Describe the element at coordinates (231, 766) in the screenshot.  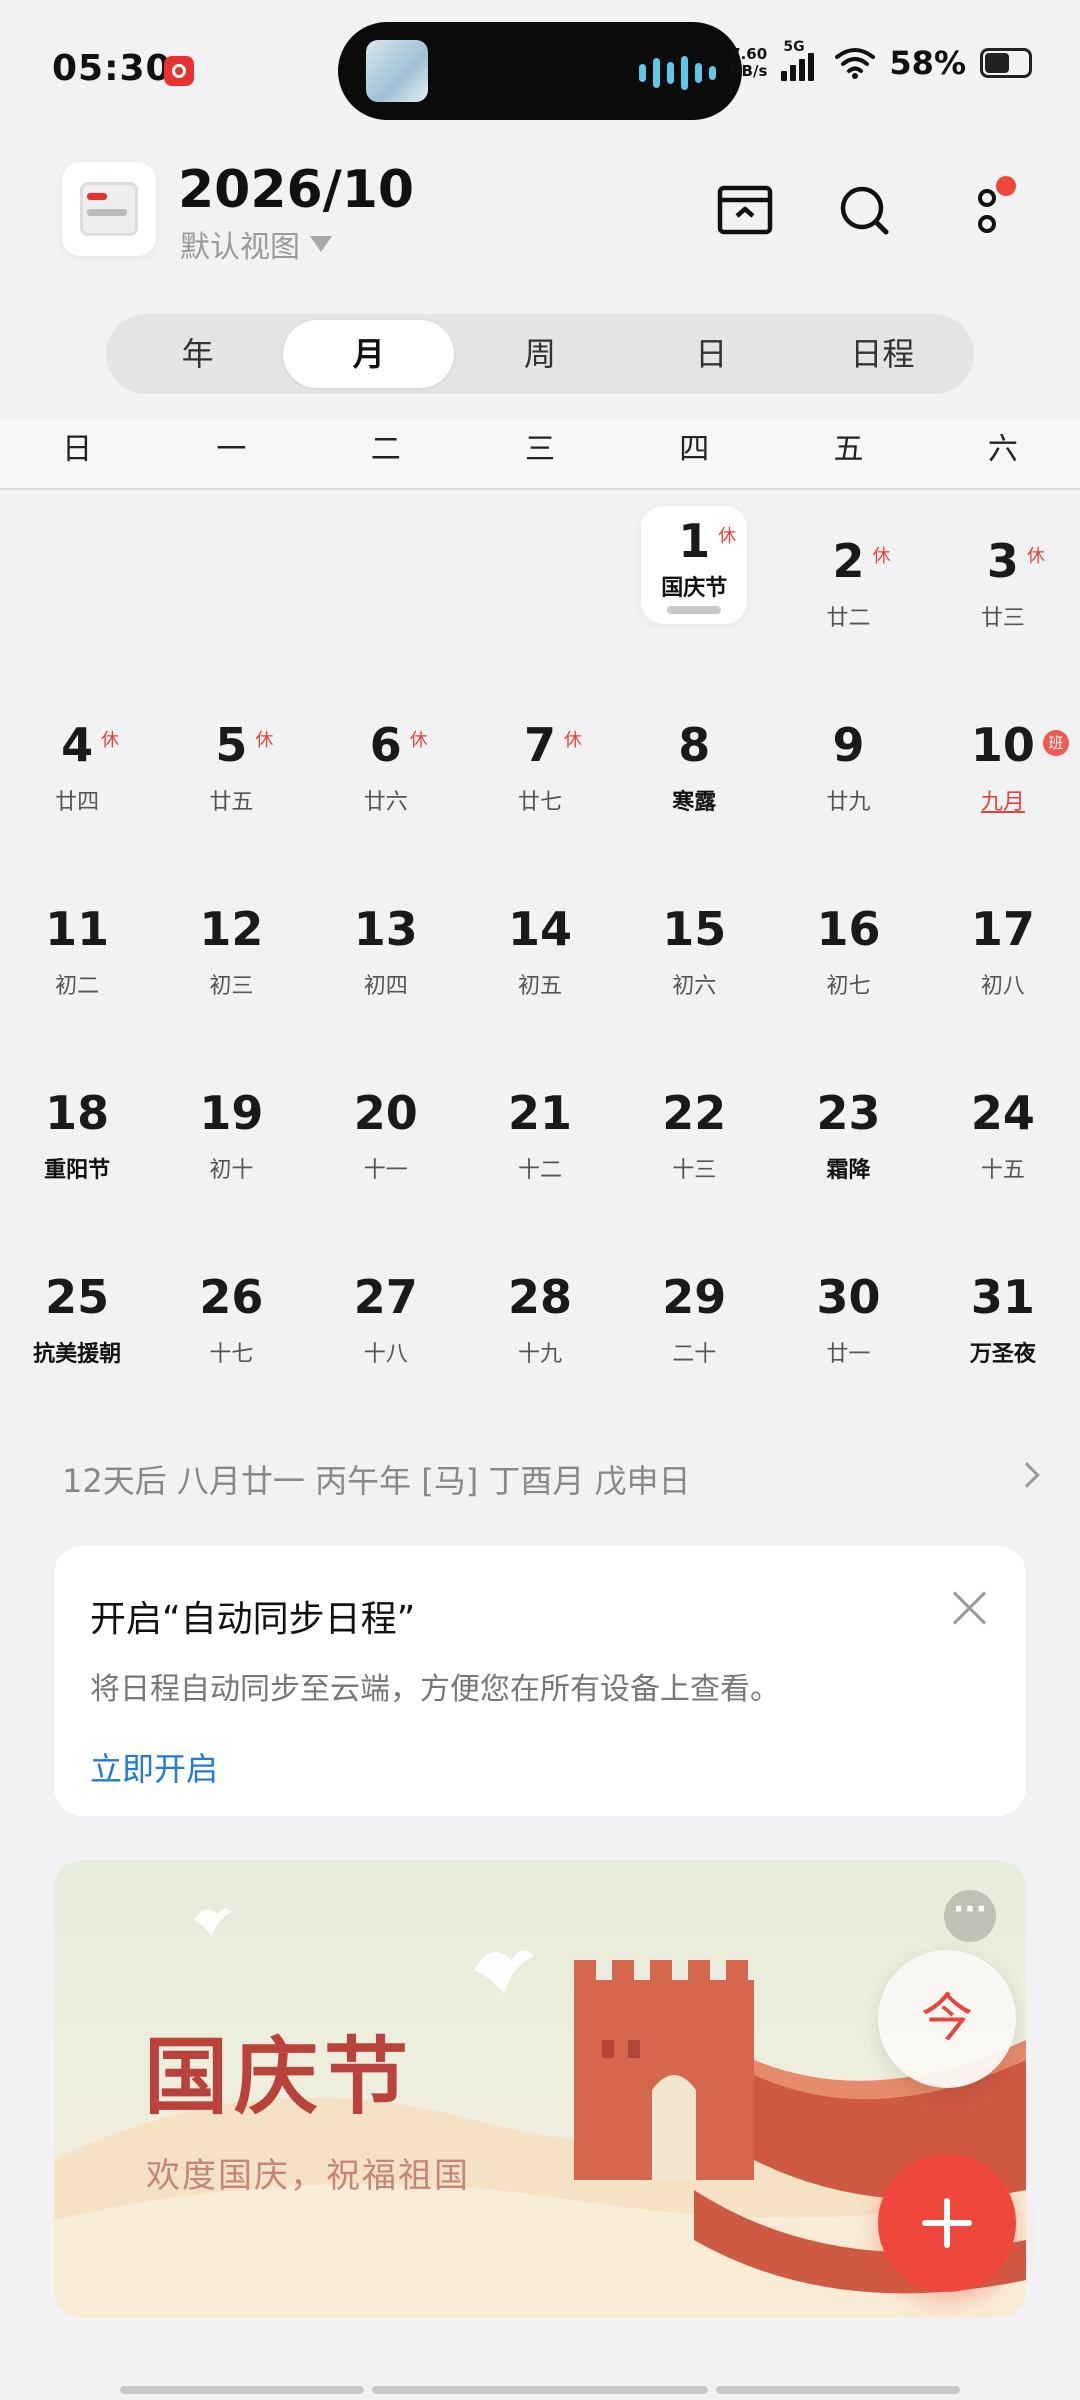
I see `day-cell: 5 休廿五` at that location.